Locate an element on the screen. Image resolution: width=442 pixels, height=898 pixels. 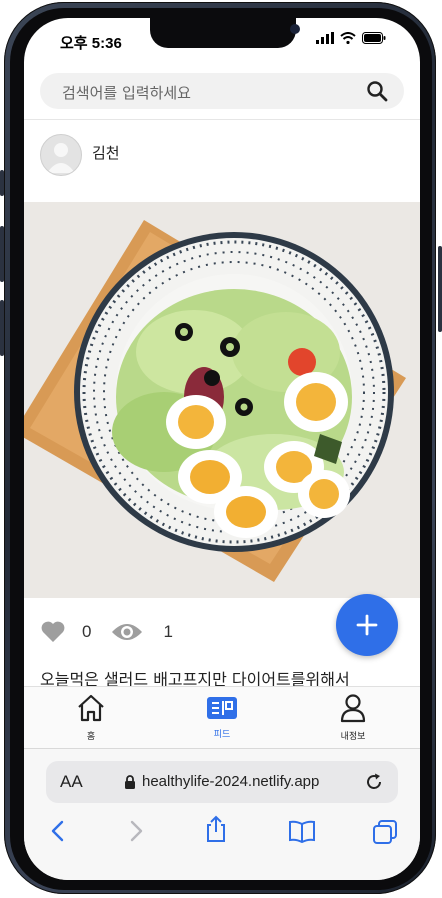
avatar is located at coordinates (61, 155).